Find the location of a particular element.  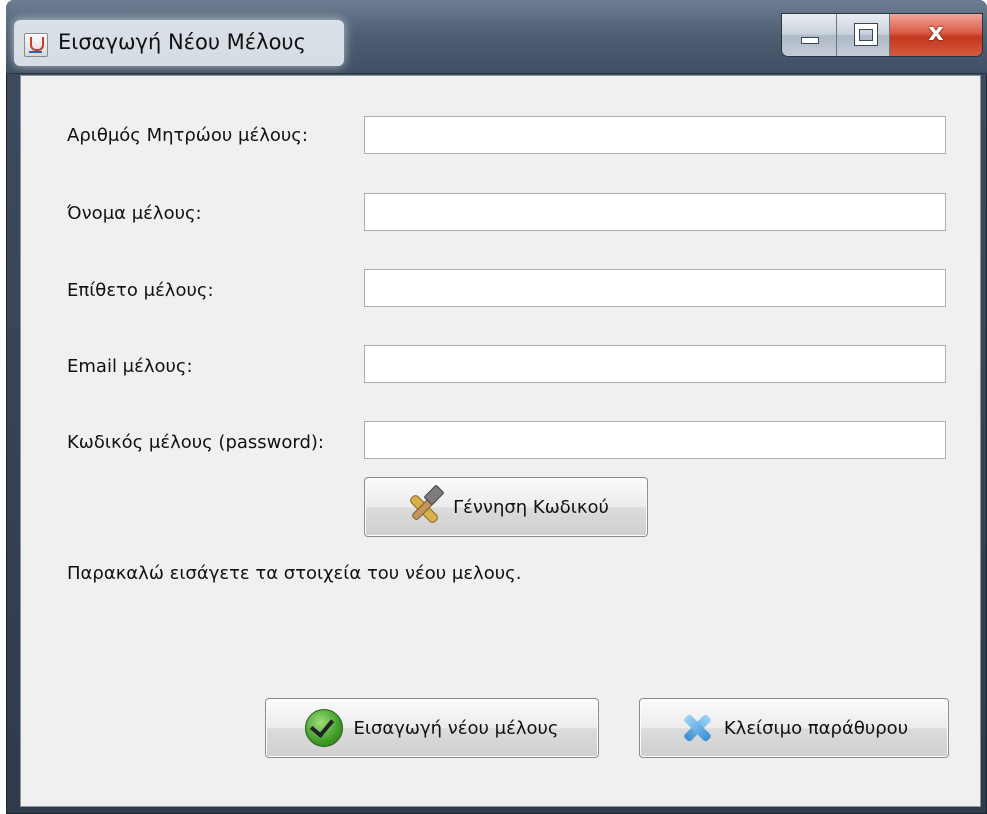

first-name-label: Όνομα μέλους: is located at coordinates (134, 213).